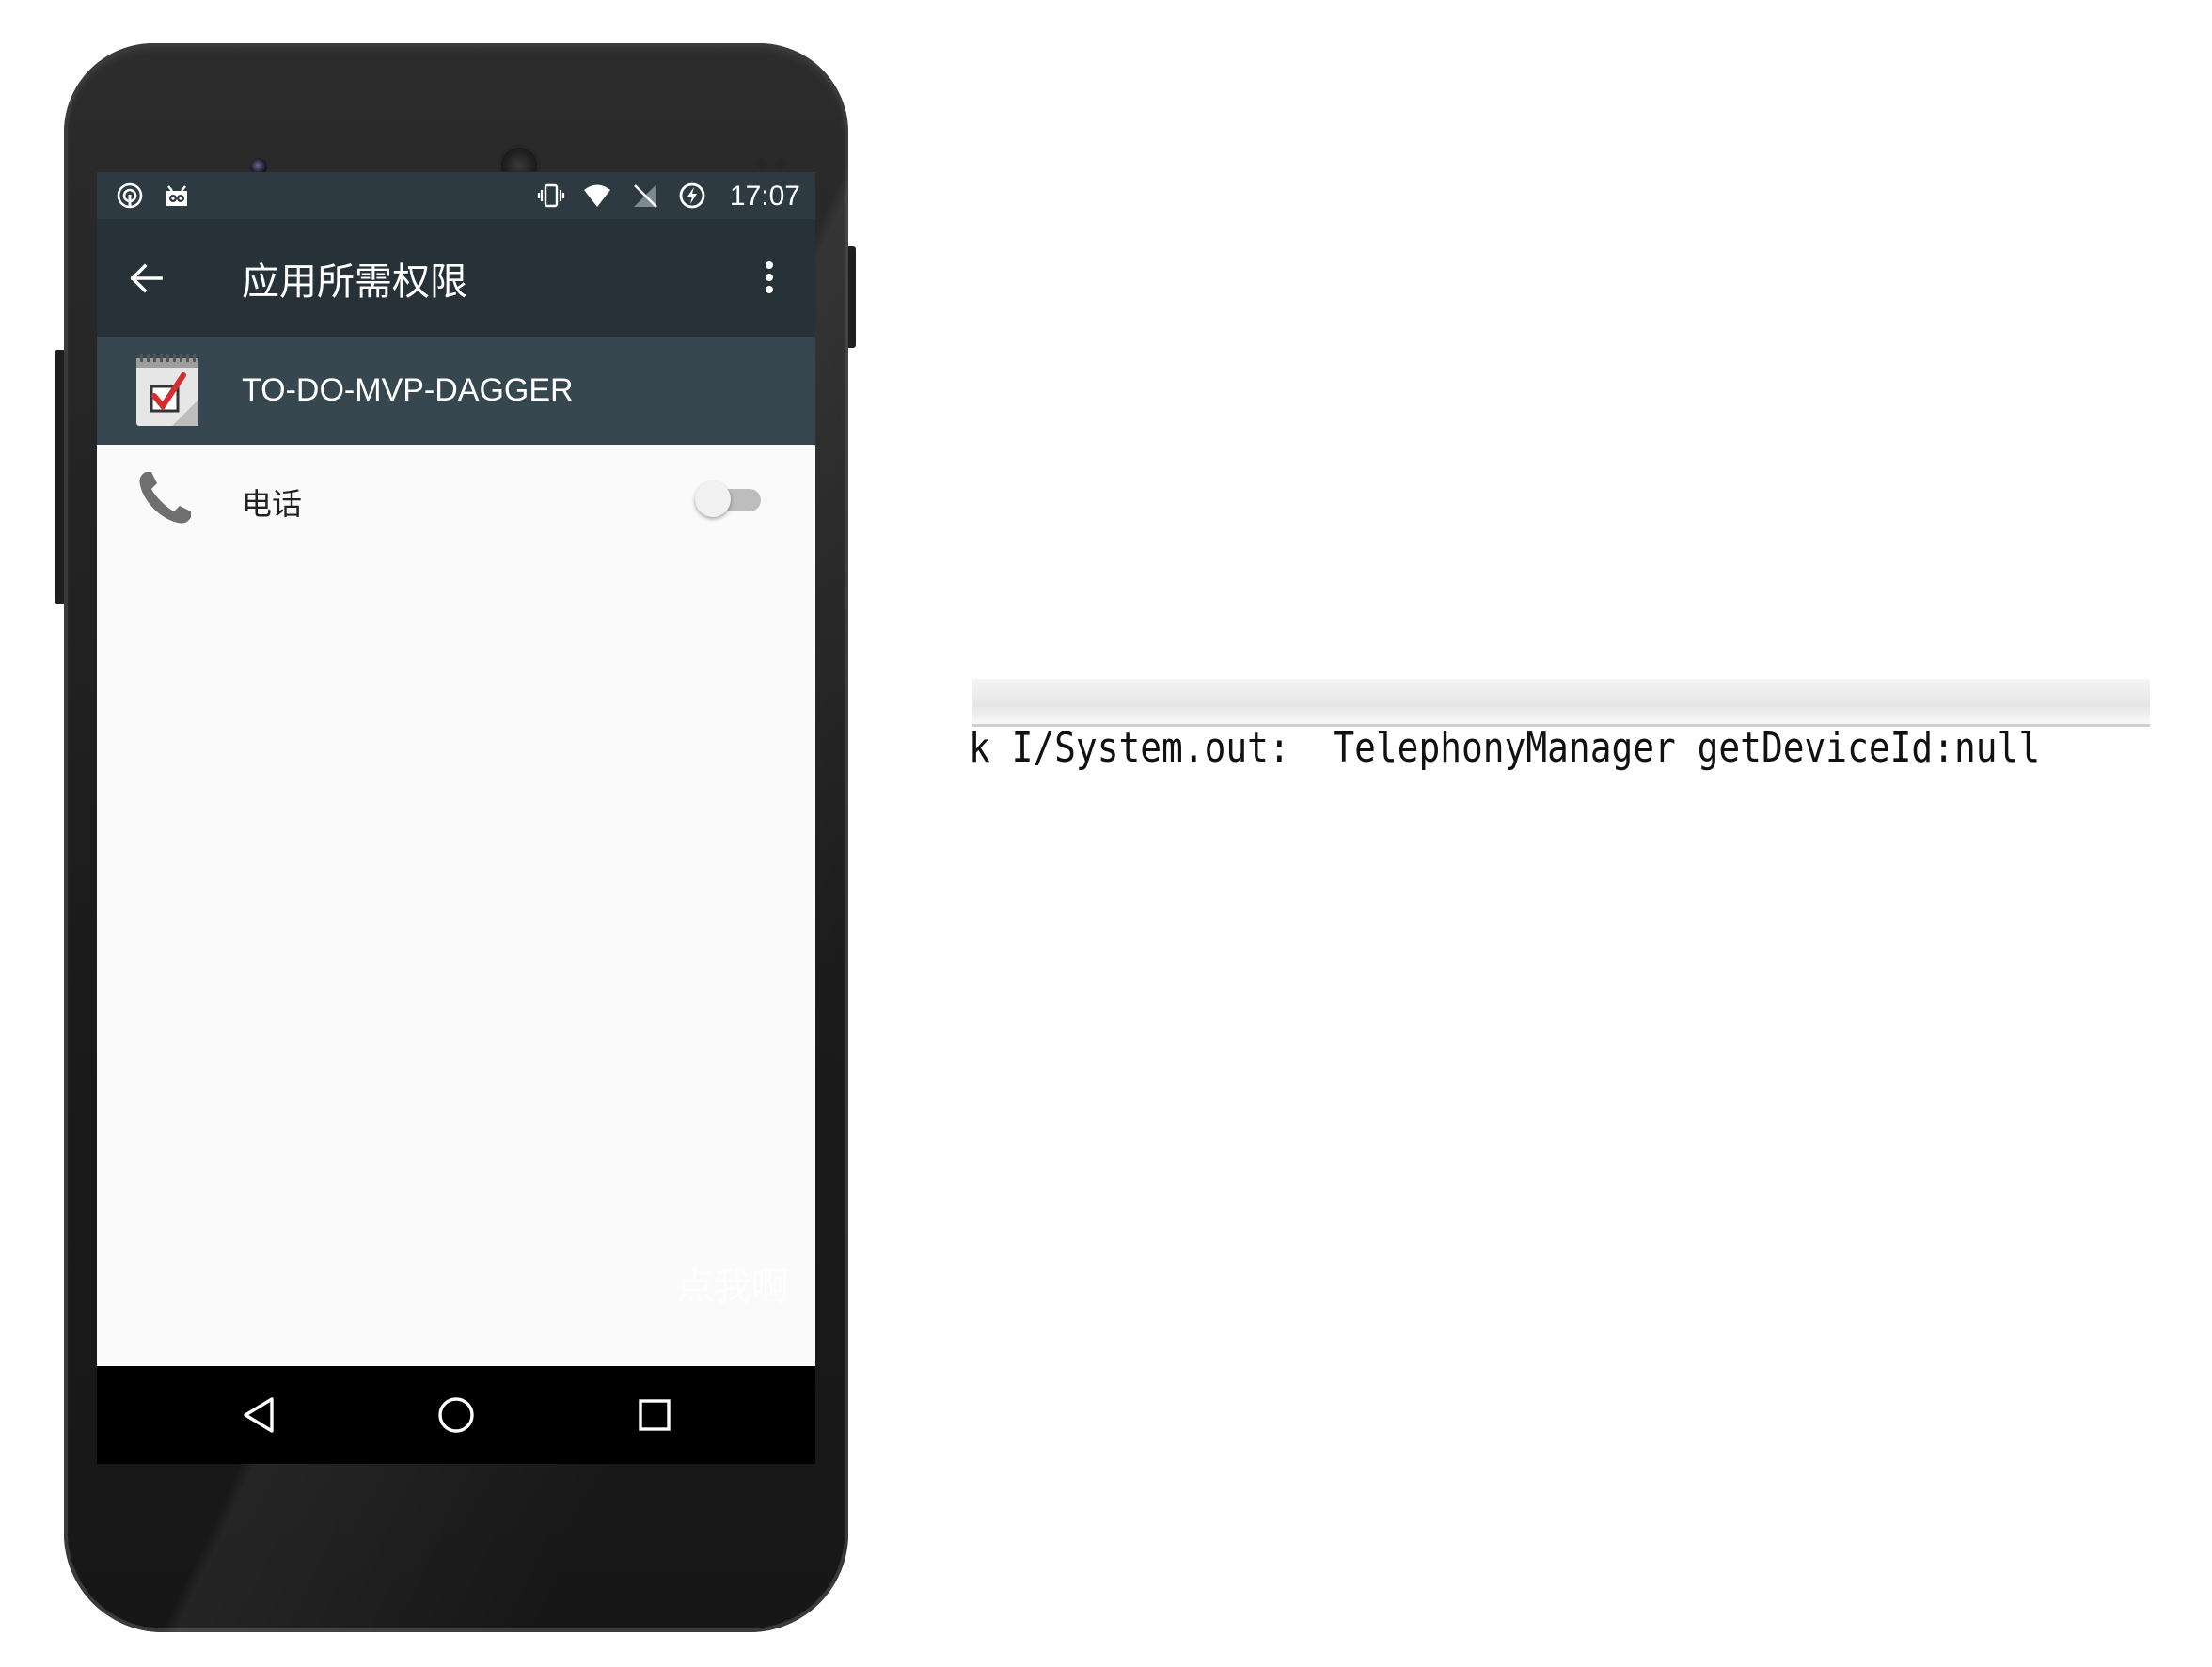 The image size is (2212, 1667). What do you see at coordinates (551, 196) in the screenshot?
I see `vibrate-icon` at bounding box center [551, 196].